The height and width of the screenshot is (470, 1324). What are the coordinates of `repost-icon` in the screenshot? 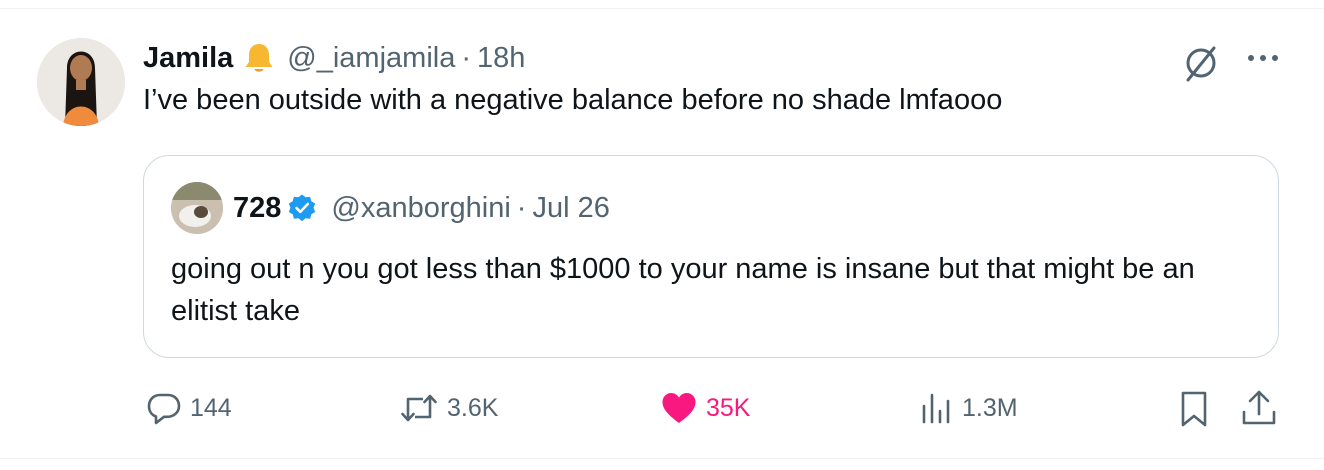 It's located at (419, 408).